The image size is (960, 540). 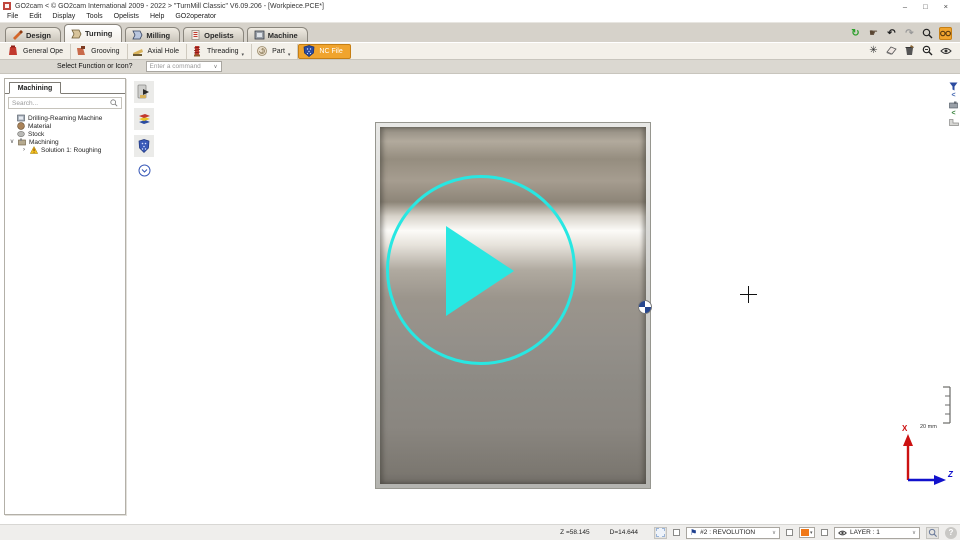 I want to click on shield-icon, so click(x=144, y=146).